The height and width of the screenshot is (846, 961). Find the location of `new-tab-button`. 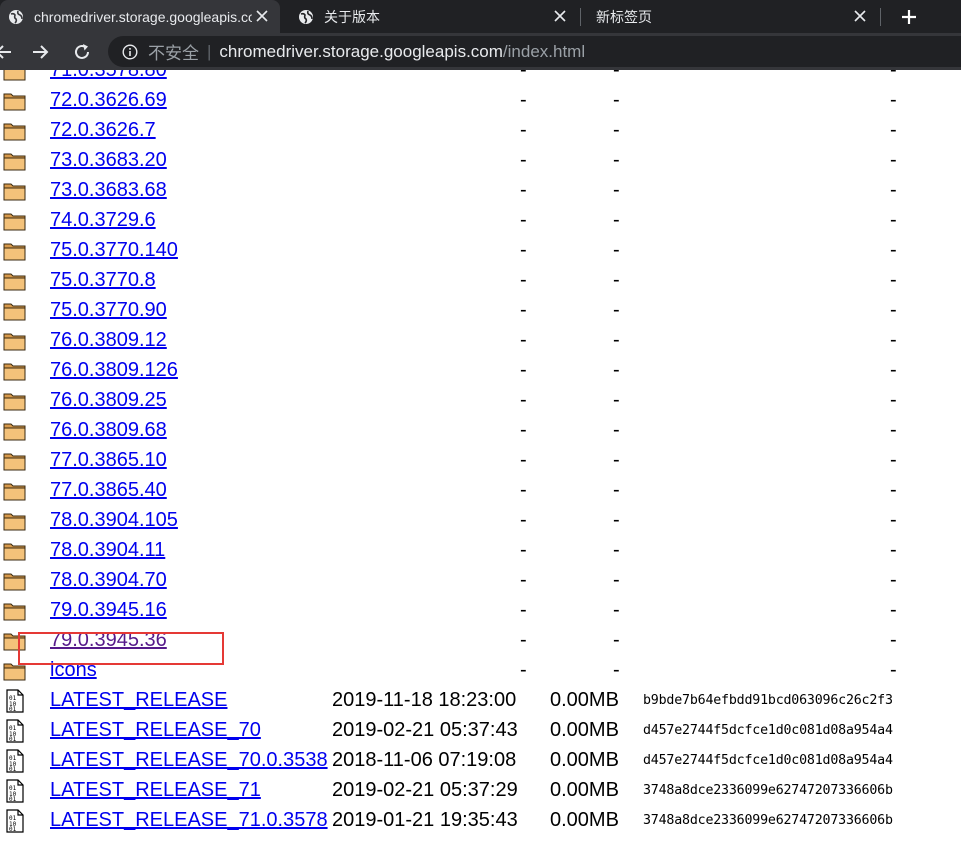

new-tab-button is located at coordinates (909, 17).